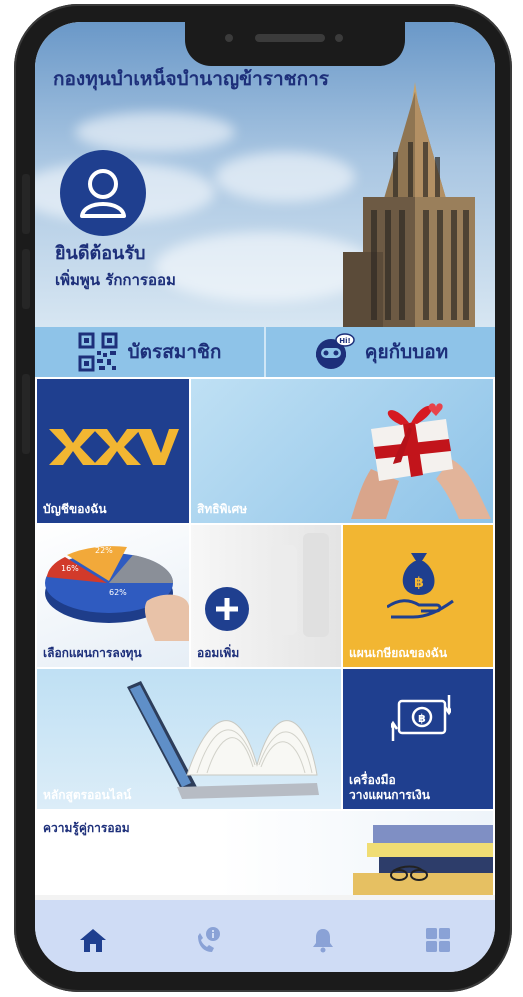  What do you see at coordinates (92, 653) in the screenshot?
I see `investment-plan-label: เลือกแผนการลงทุน` at bounding box center [92, 653].